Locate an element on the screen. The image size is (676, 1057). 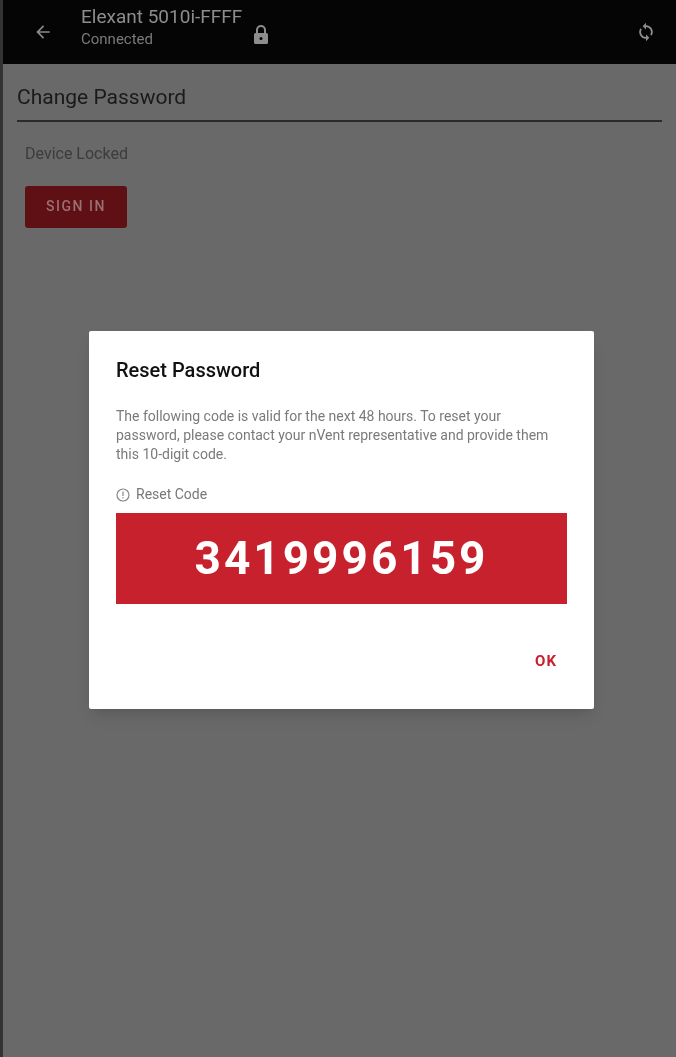
dialog-message: The following code is valid for the next 48 hours. To reset your password, please contact your nVent representative and provide them this 10-digit code. is located at coordinates (333, 435).